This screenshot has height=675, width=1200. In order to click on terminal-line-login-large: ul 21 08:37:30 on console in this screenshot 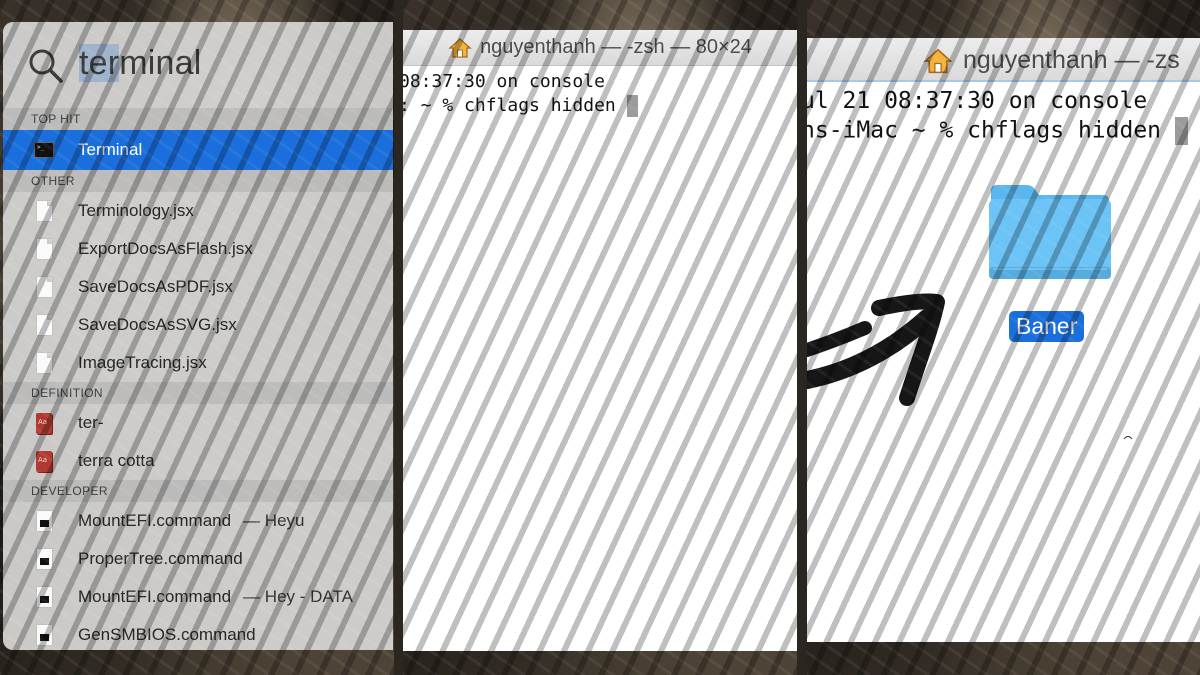, I will do `click(977, 101)`.